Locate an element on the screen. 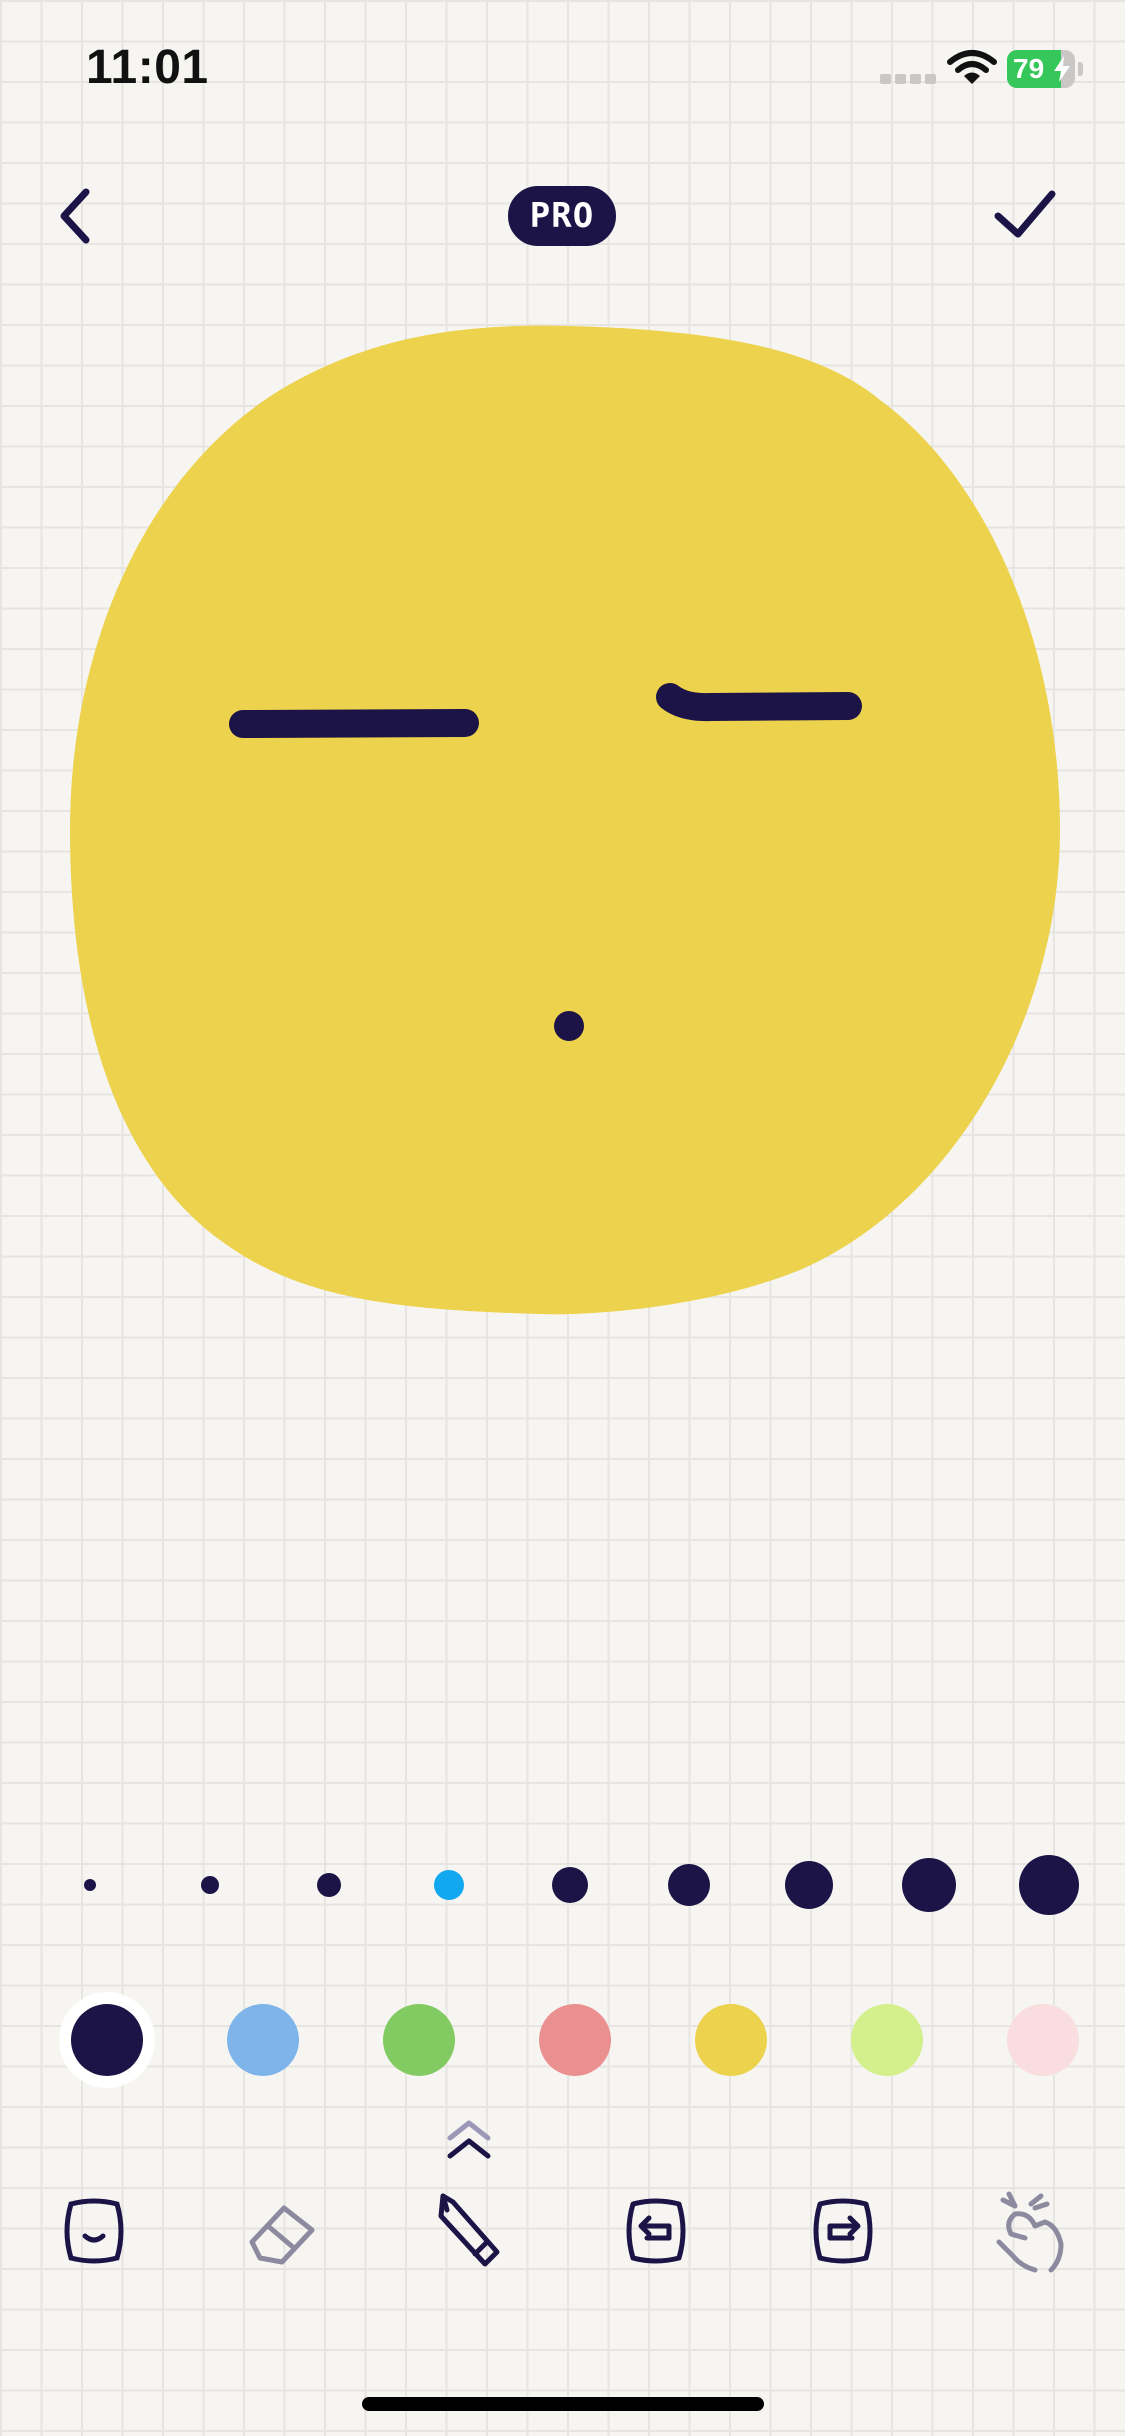  eraser-icon is located at coordinates (282, 2235).